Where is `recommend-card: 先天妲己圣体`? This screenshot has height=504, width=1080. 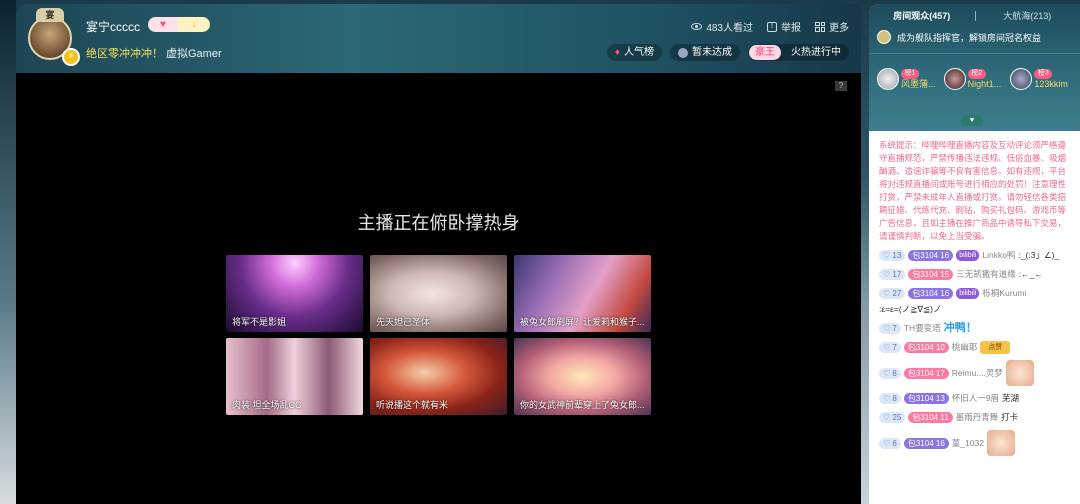
recommend-card: 先天妲己圣体 is located at coordinates (438, 293).